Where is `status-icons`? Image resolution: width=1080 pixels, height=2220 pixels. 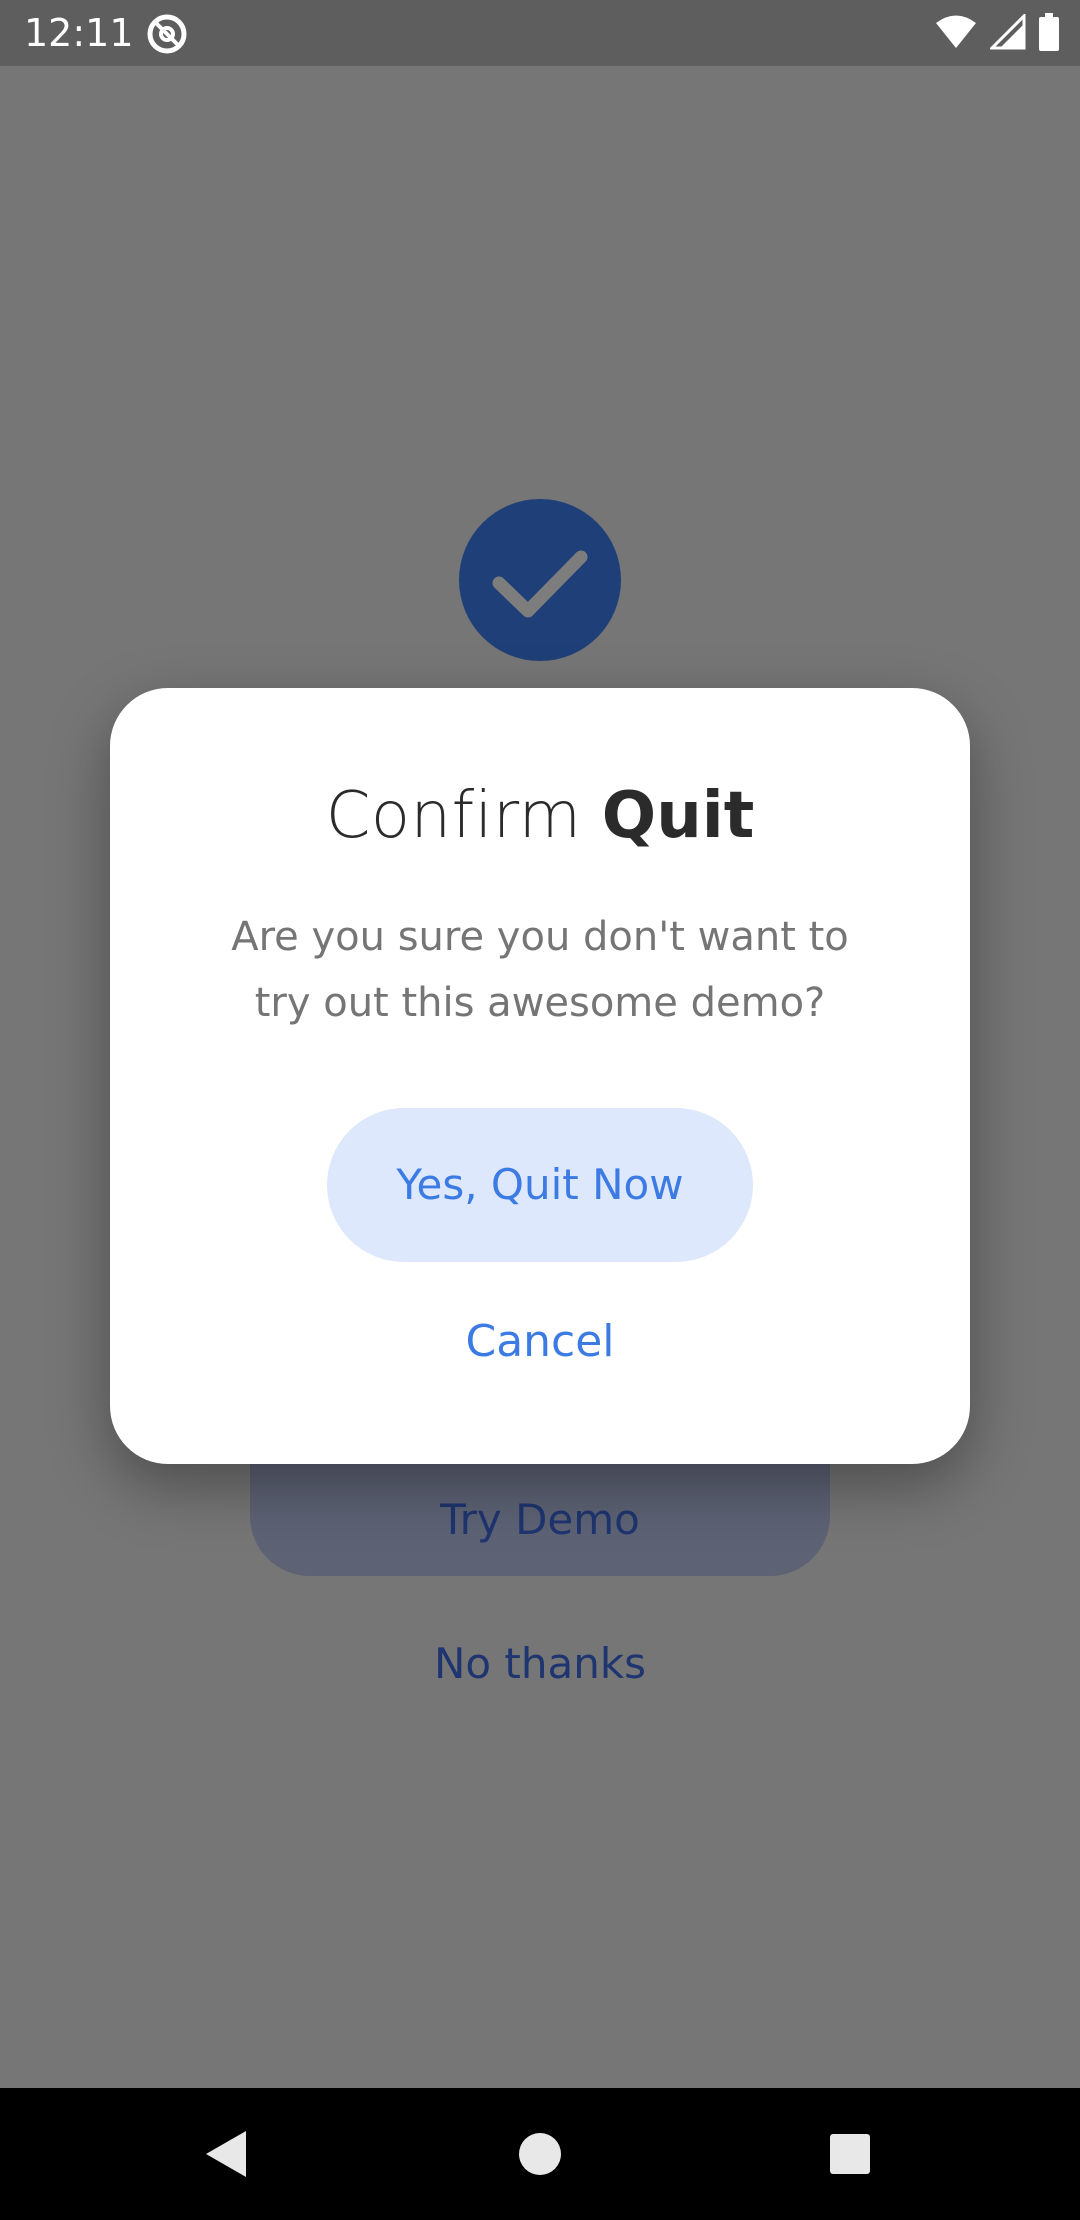 status-icons is located at coordinates (997, 33).